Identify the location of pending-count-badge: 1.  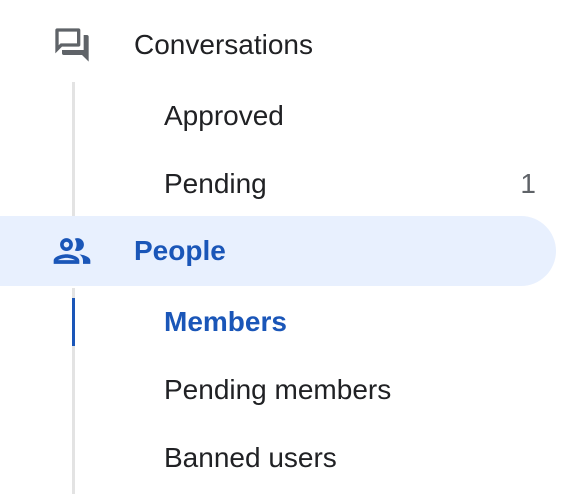
(528, 183).